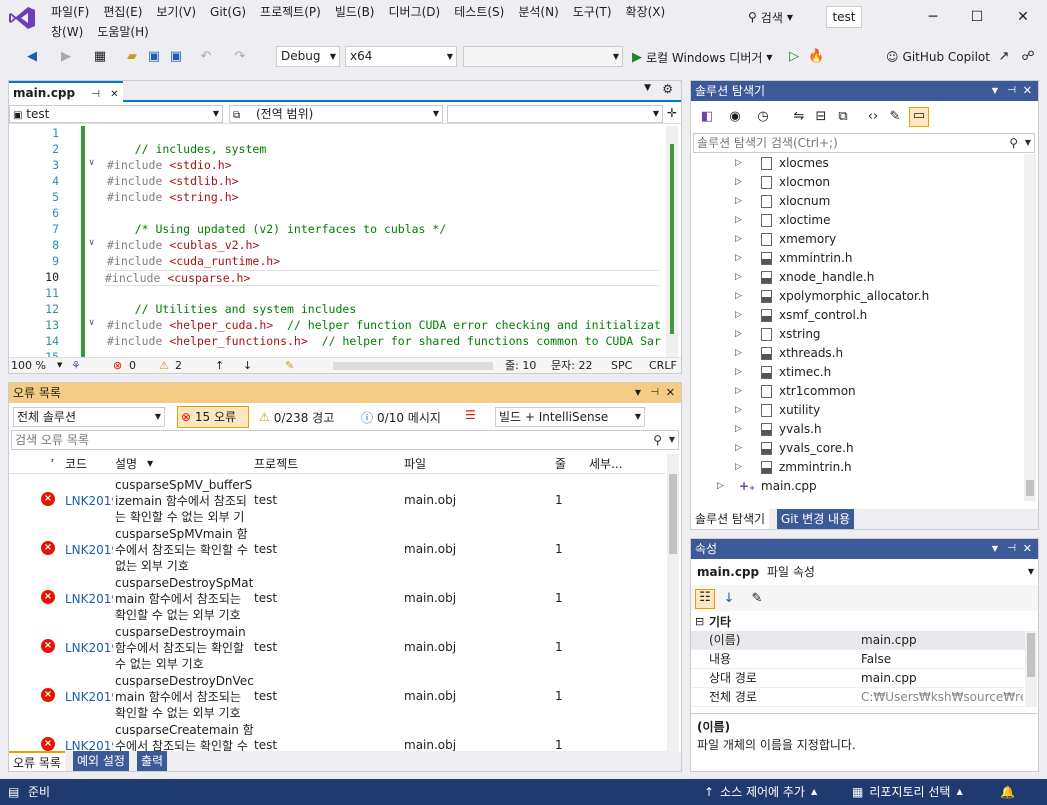  Describe the element at coordinates (176, 57) in the screenshot. I see `save-all-icon: ▣` at that location.